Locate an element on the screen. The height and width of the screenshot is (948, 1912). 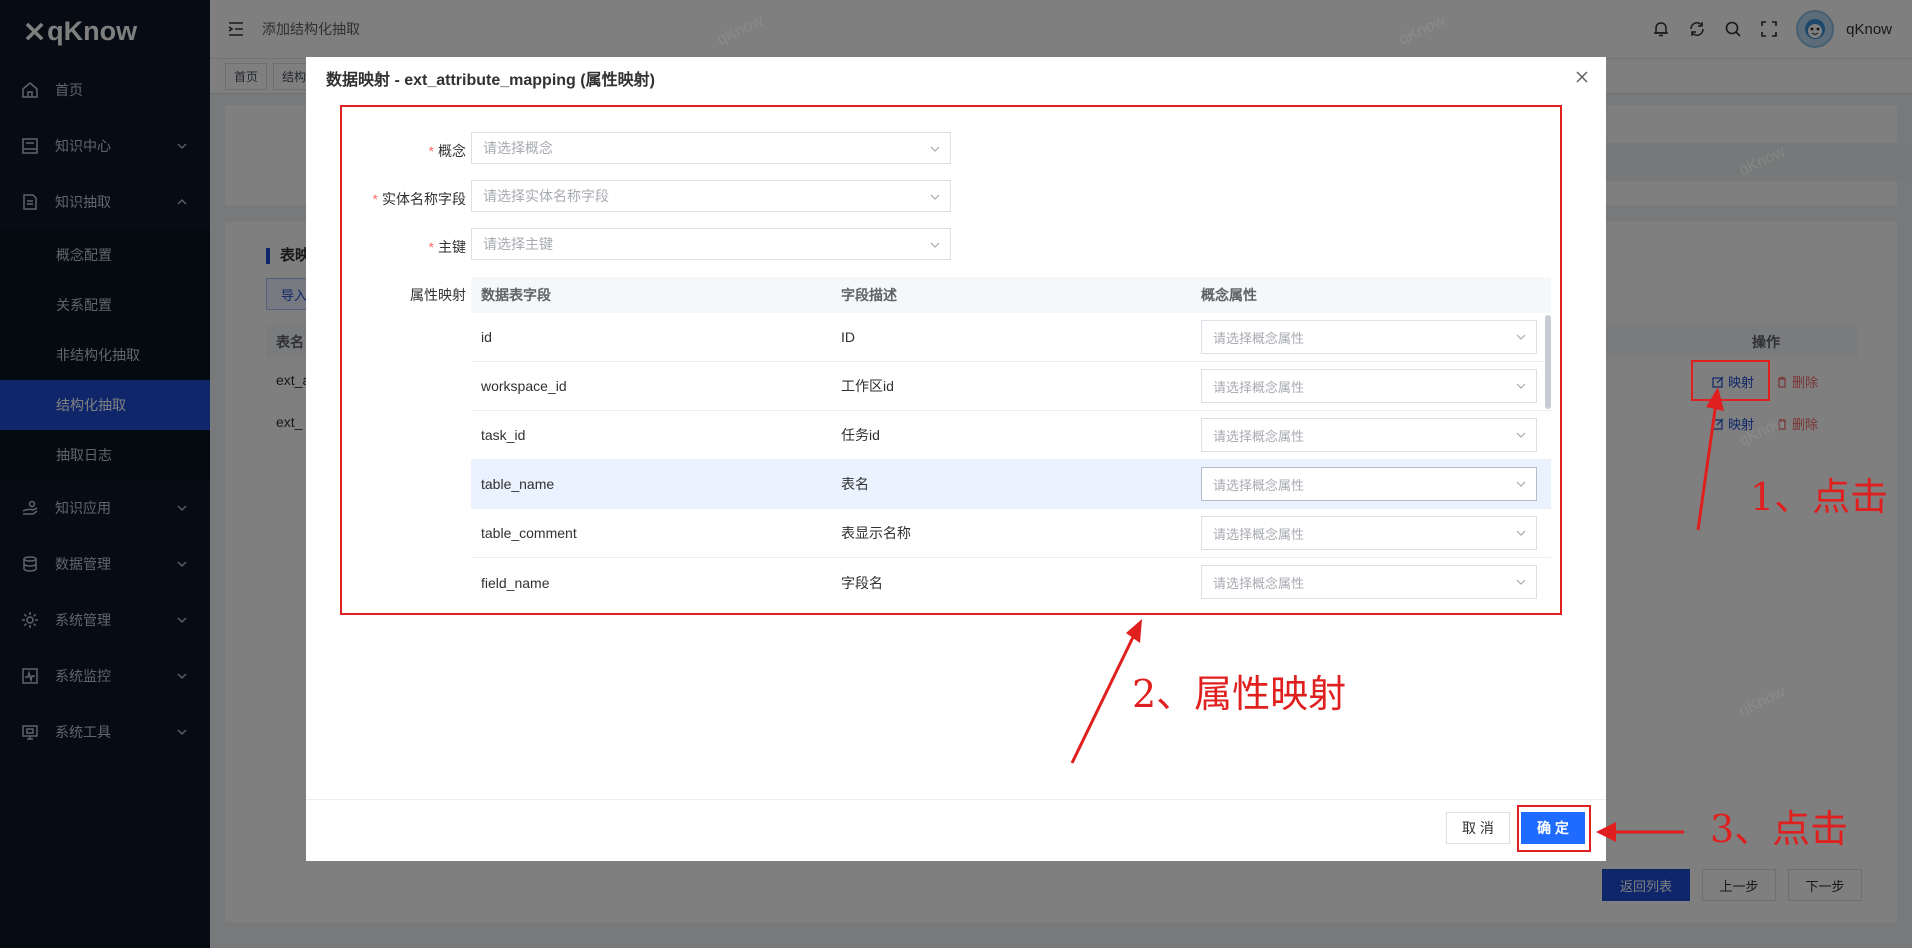
annotation-step3: 3、点击 is located at coordinates (1779, 829).